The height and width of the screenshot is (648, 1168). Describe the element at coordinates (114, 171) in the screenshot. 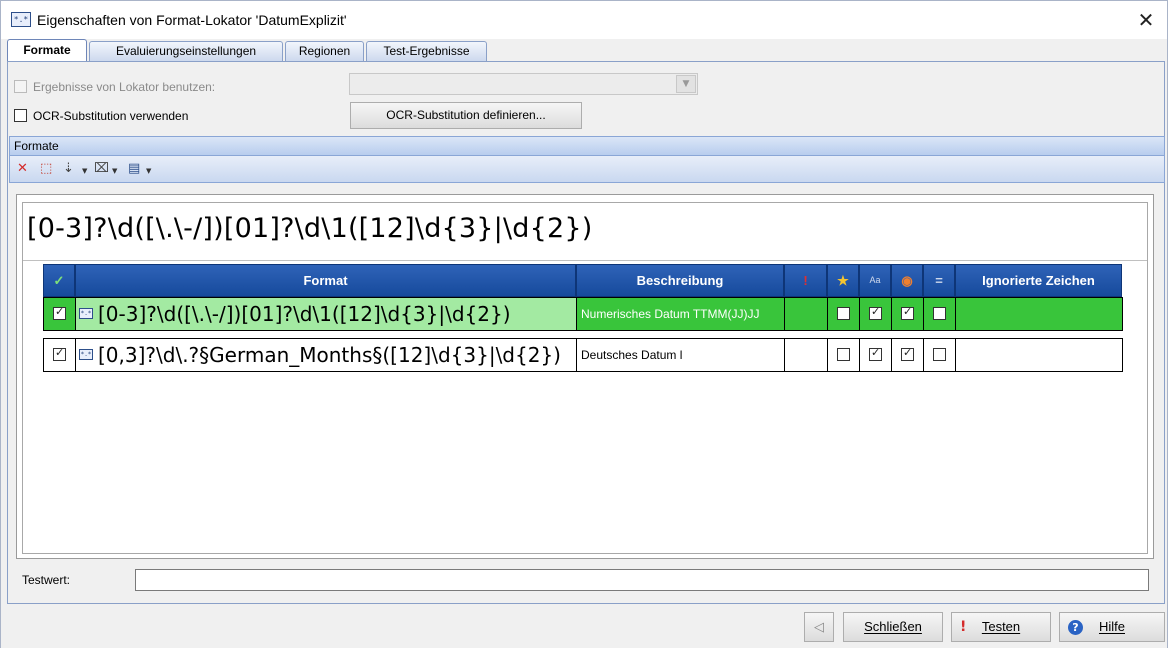

I see `regex-dropdown-icon: ▼` at that location.